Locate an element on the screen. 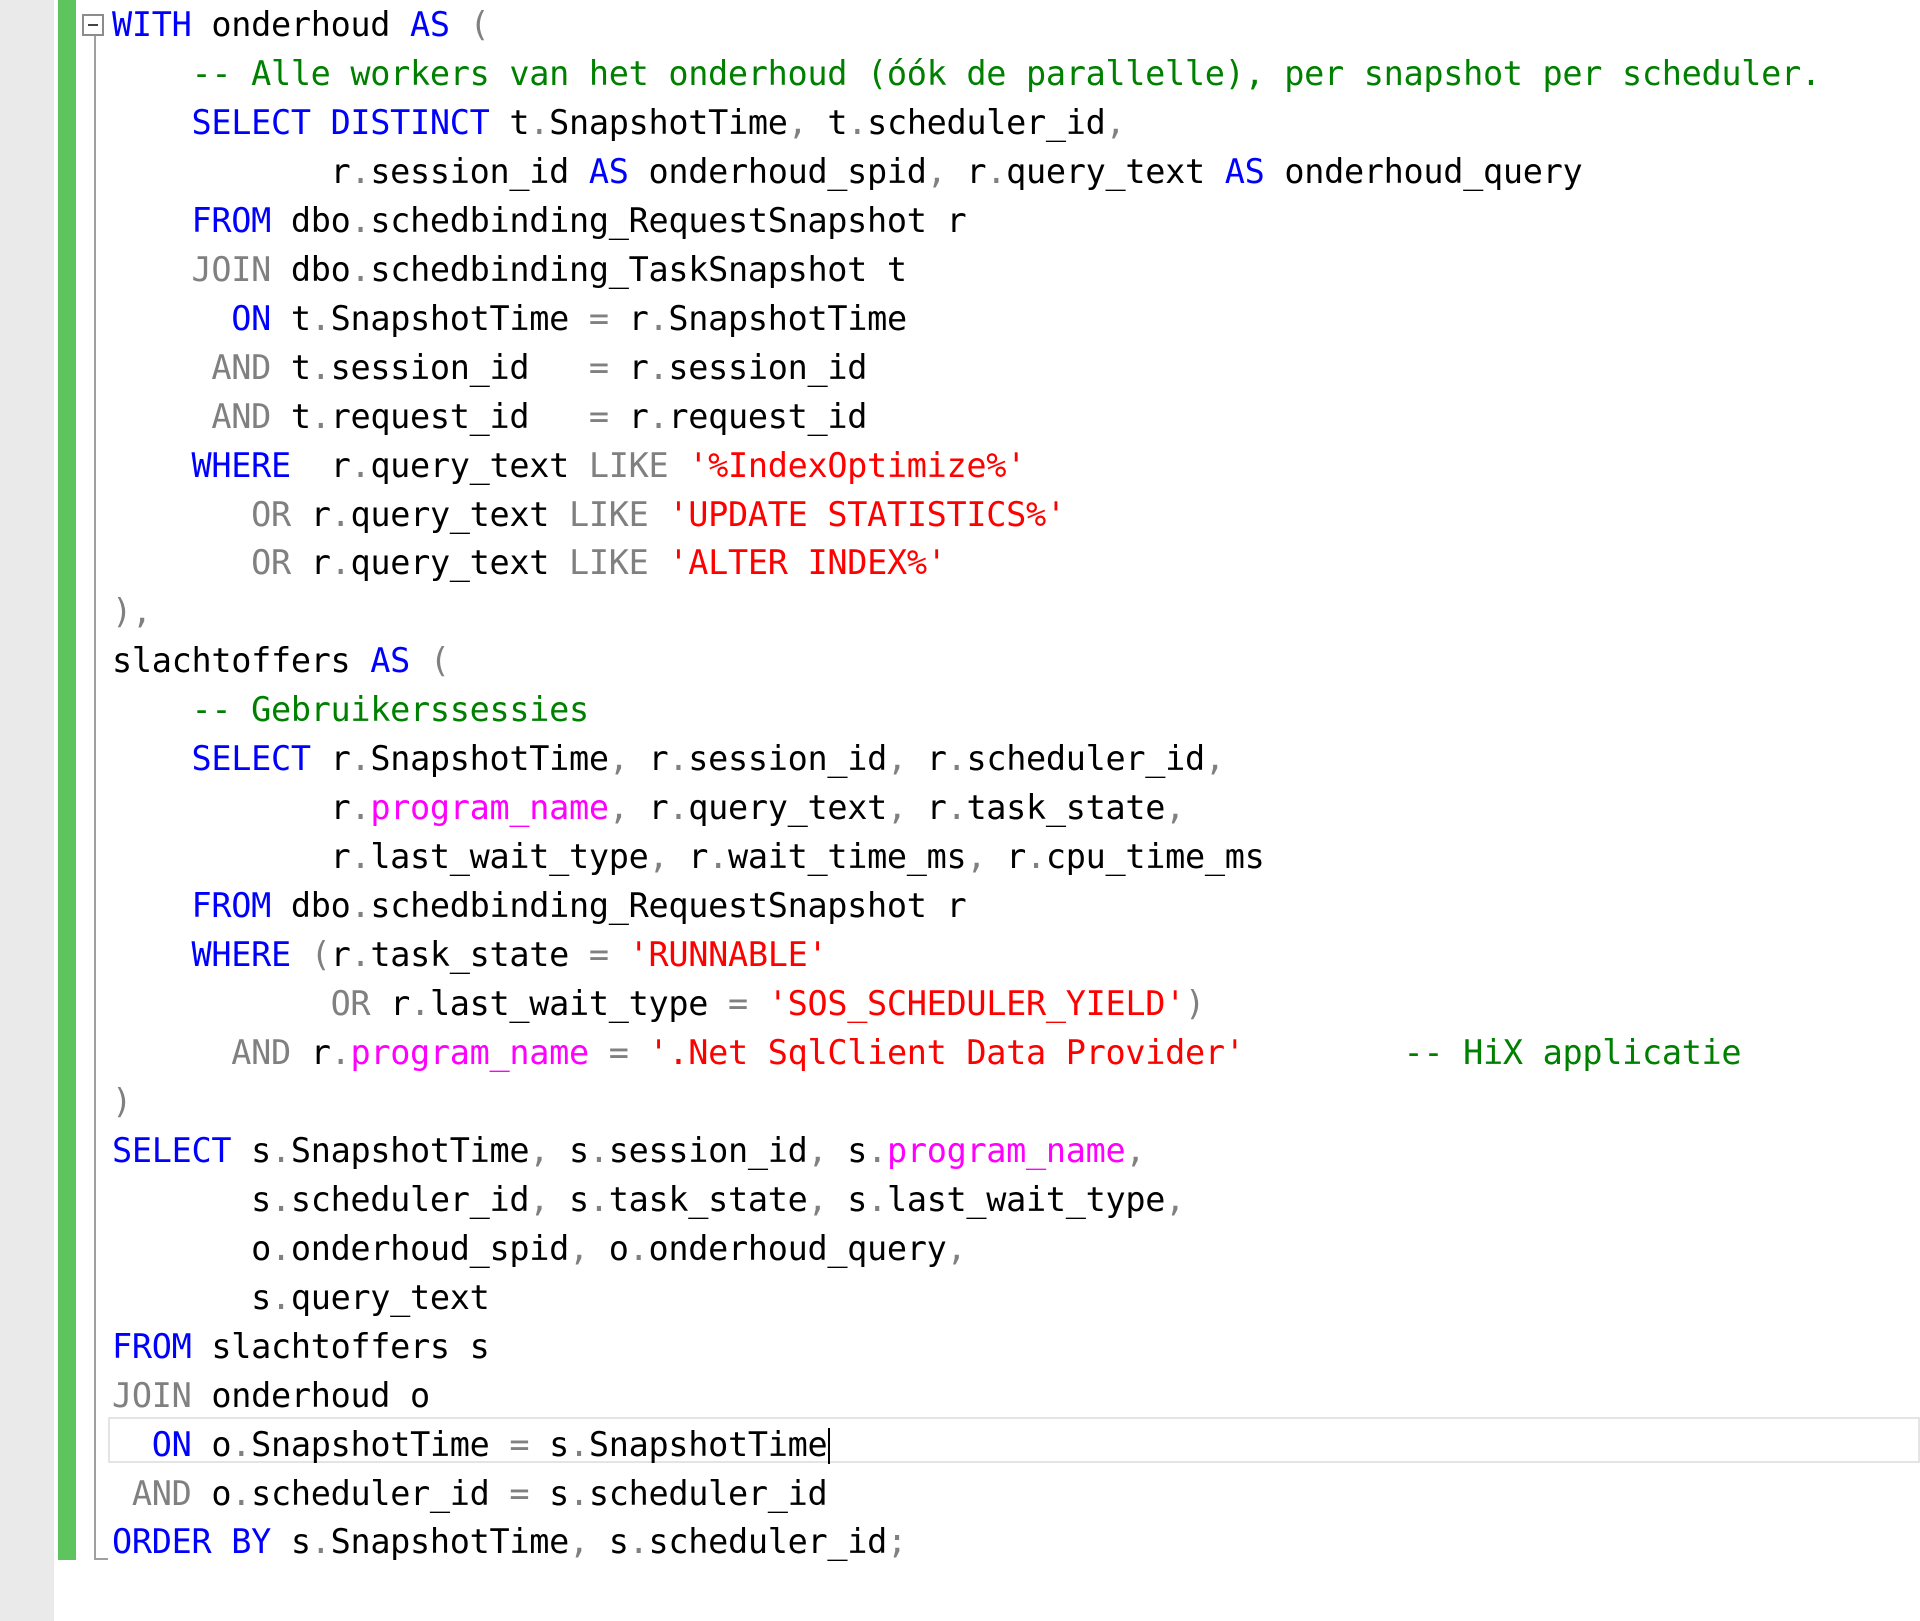  code-line: JOIN onderhoud o is located at coordinates (271, 1395).